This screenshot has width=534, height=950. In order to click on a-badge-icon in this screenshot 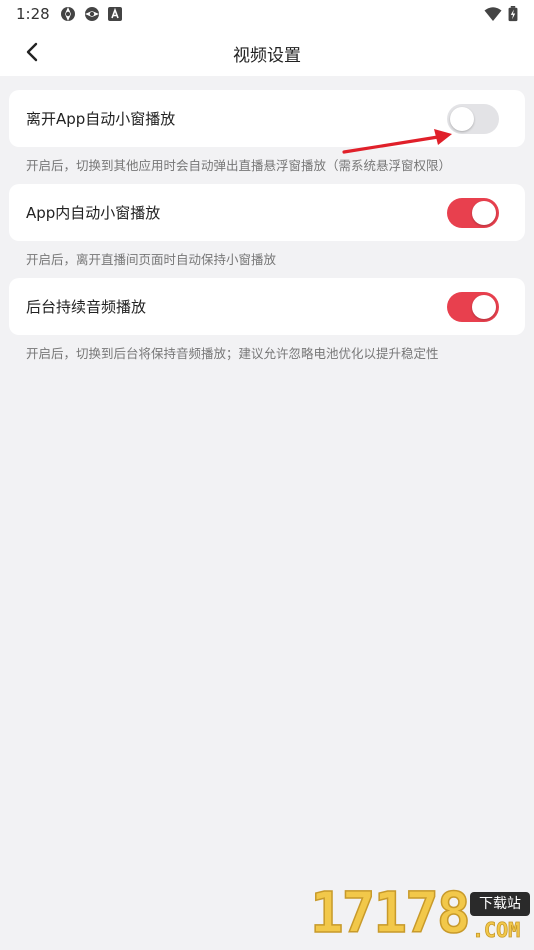, I will do `click(115, 14)`.